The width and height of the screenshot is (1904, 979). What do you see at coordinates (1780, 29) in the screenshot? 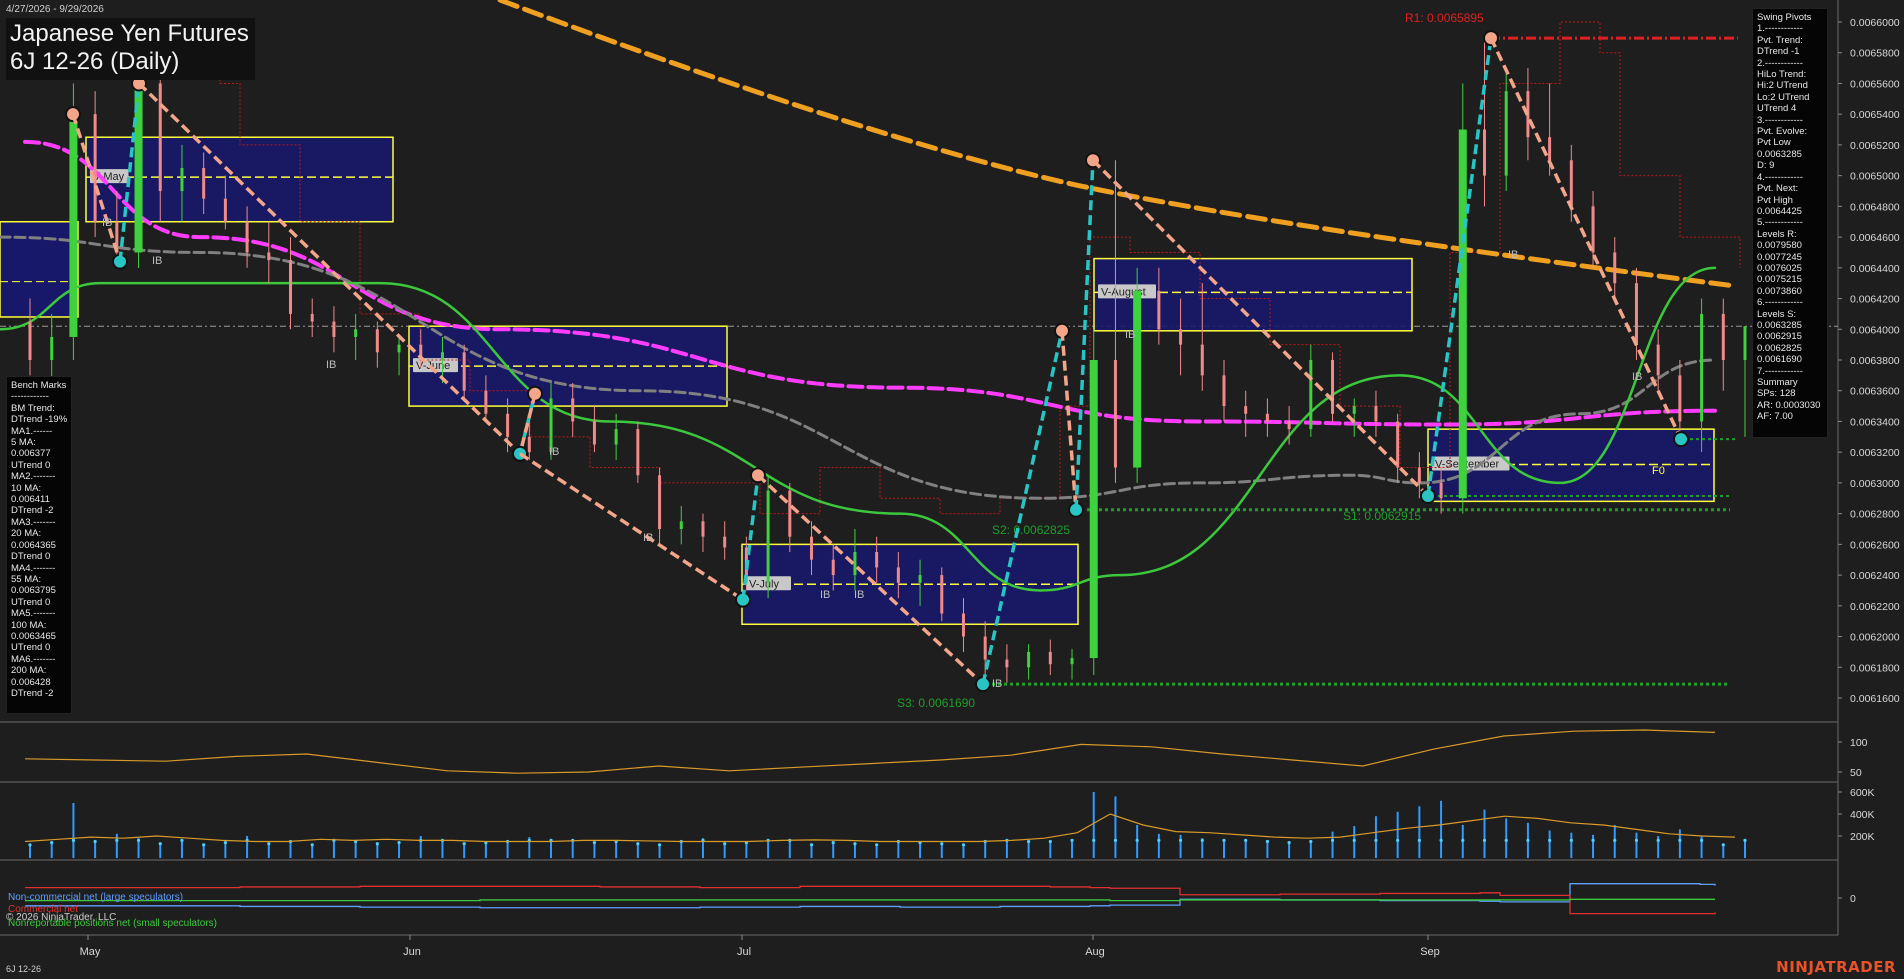
I see `swing-pivots-line: 1.------------` at bounding box center [1780, 29].